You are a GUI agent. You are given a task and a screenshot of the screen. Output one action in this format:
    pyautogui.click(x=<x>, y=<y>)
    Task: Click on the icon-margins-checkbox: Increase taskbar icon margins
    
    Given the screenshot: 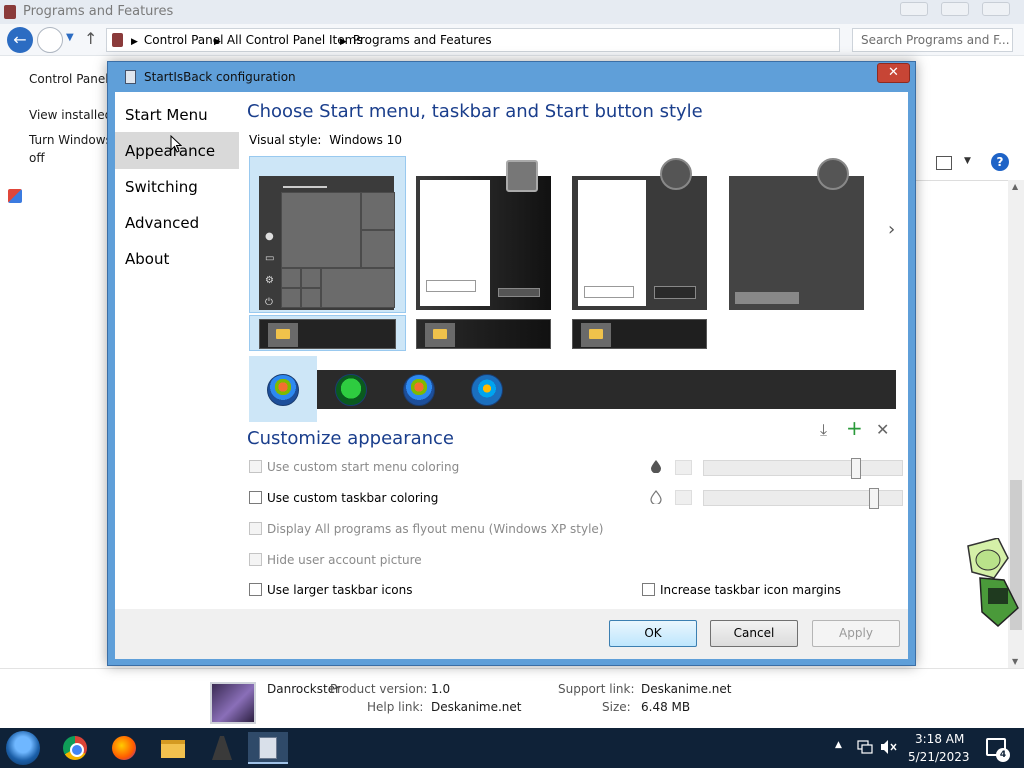 What is the action you would take?
    pyautogui.click(x=741, y=590)
    